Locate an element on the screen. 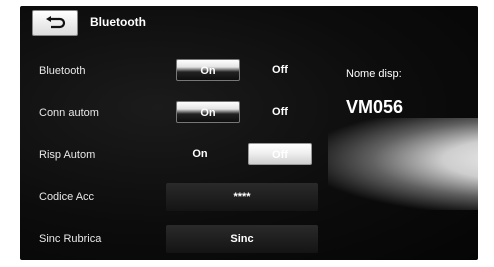 The image size is (494, 267). risp-autom-off-button: Off is located at coordinates (280, 154).